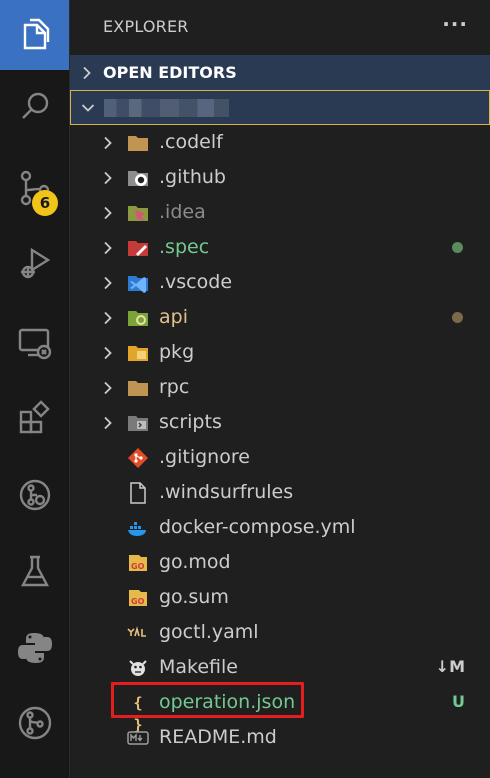 The width and height of the screenshot is (490, 778). What do you see at coordinates (226, 492) in the screenshot?
I see `tree-item-label: .windsurfrules` at bounding box center [226, 492].